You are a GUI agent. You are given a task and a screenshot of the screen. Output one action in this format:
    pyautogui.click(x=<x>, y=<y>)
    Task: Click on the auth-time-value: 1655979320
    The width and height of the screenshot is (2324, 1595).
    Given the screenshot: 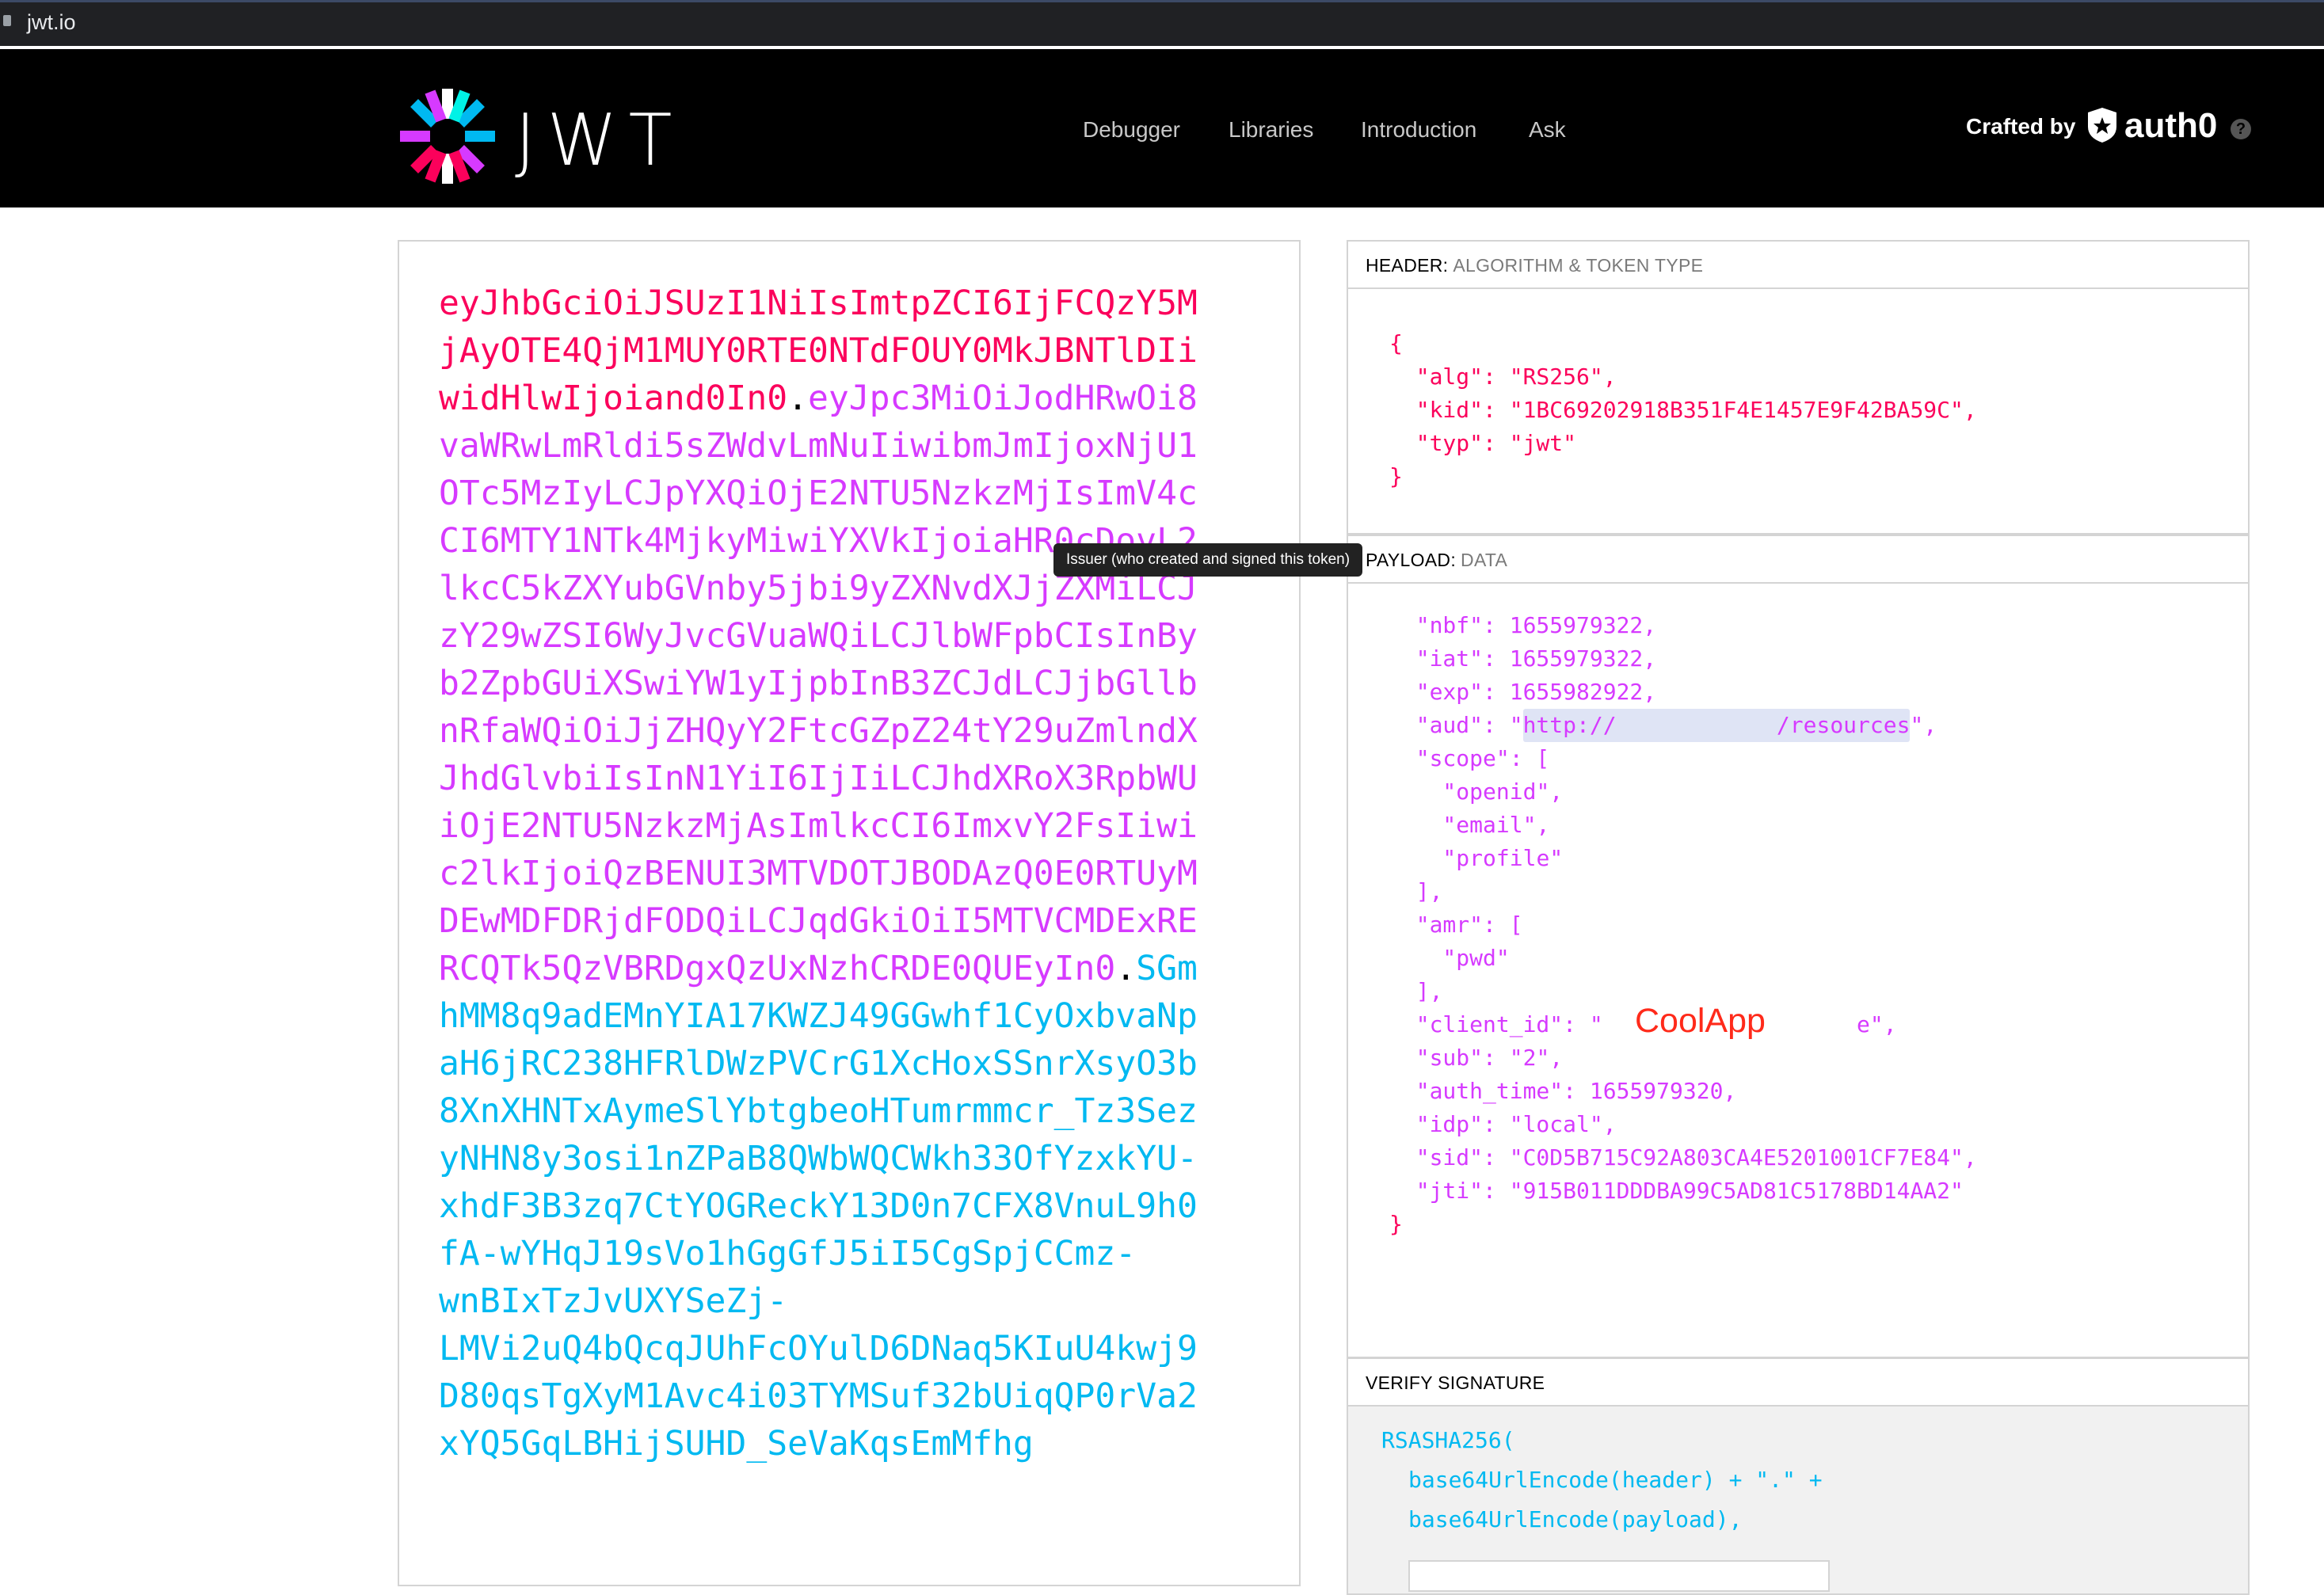 What is the action you would take?
    pyautogui.click(x=1656, y=1091)
    